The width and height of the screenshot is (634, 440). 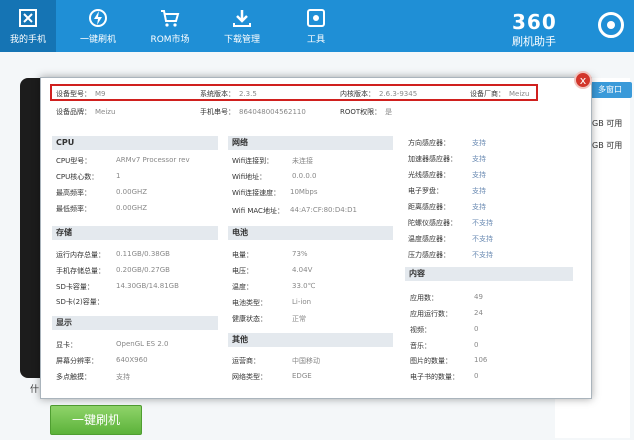 I want to click on content-row: 图片的数量： 106, so click(x=448, y=361).